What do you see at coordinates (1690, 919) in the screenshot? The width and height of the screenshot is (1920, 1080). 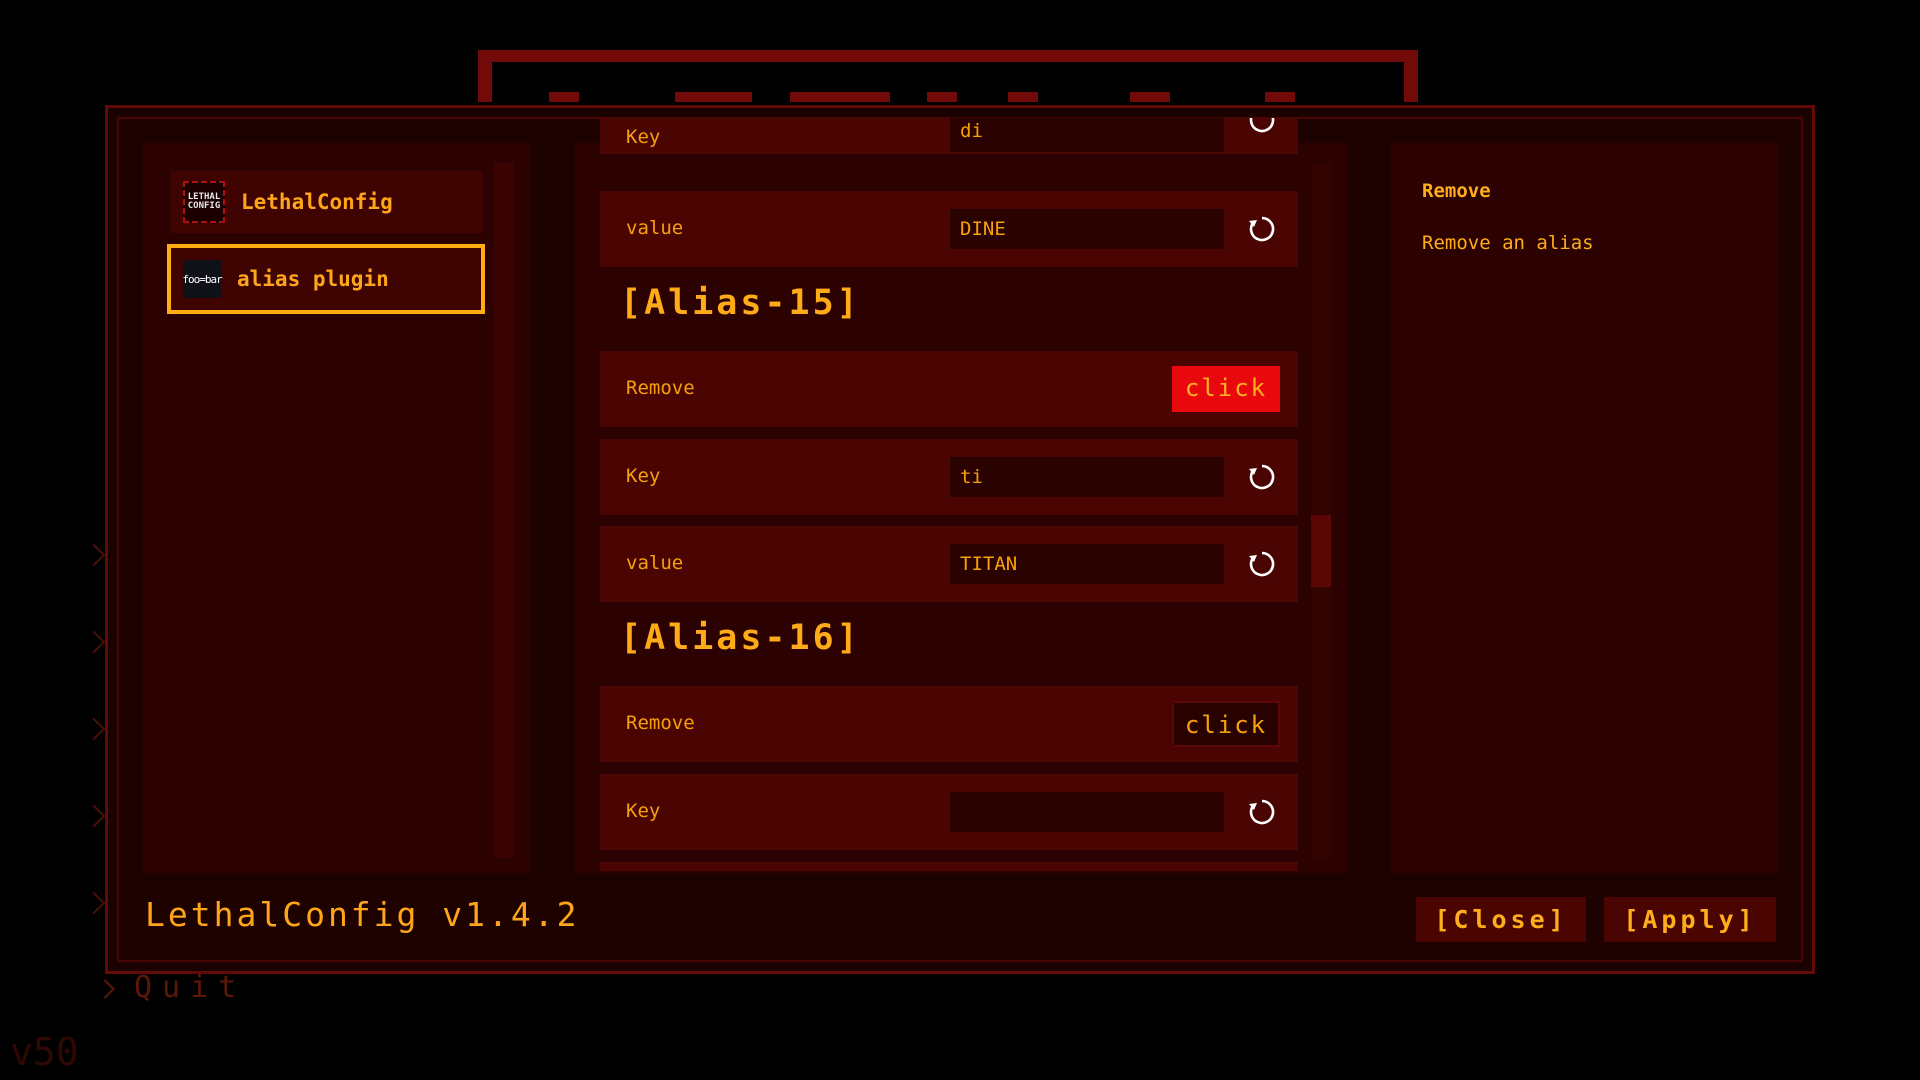 I see `apply-button: [Apply]` at bounding box center [1690, 919].